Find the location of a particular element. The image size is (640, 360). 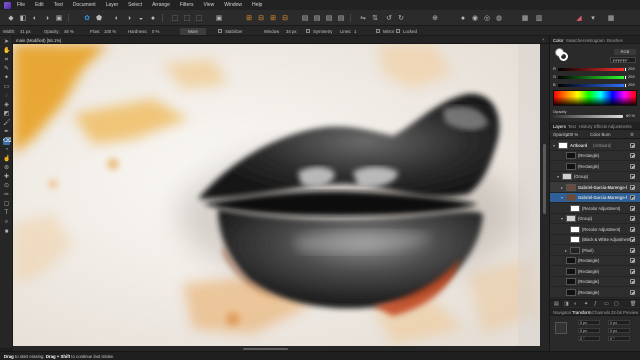

layer-opacity-value: 100 % is located at coordinates (572, 134).